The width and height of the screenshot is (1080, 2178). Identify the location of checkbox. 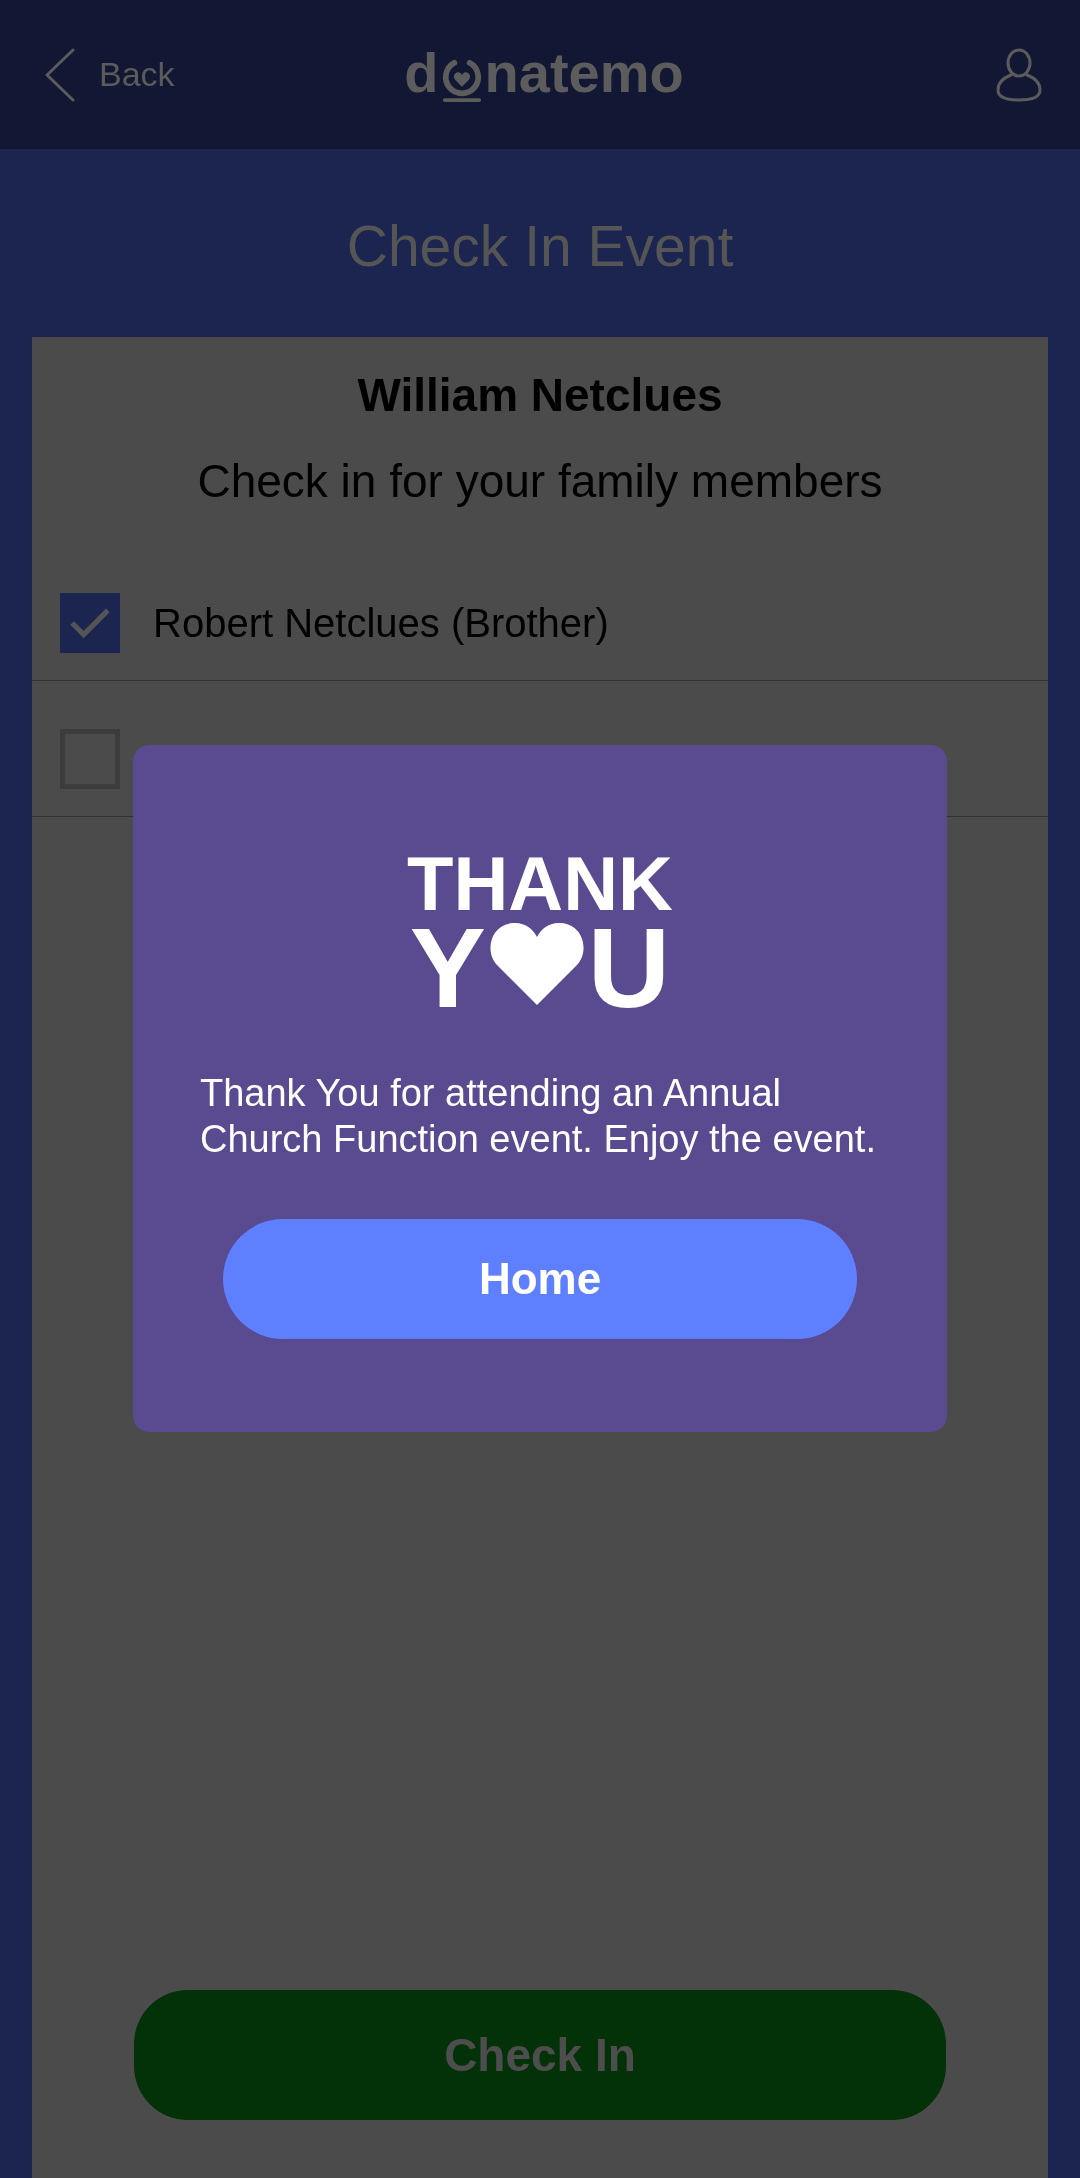
(90, 623).